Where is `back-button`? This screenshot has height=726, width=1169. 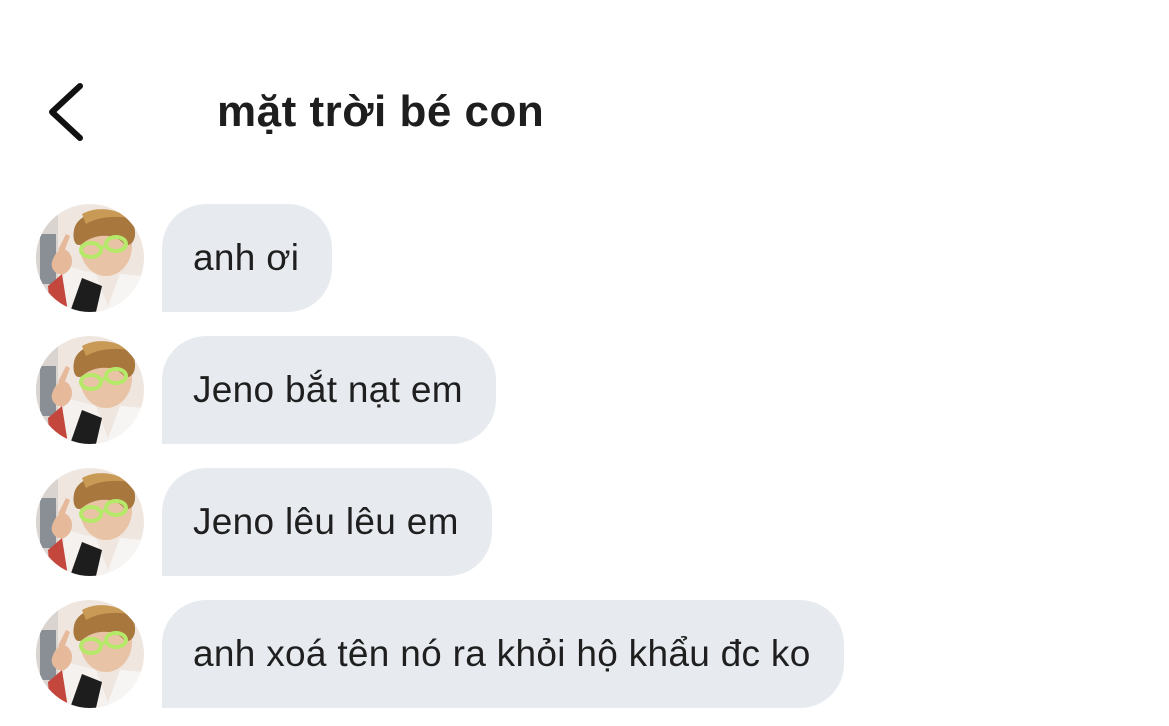 back-button is located at coordinates (66, 112).